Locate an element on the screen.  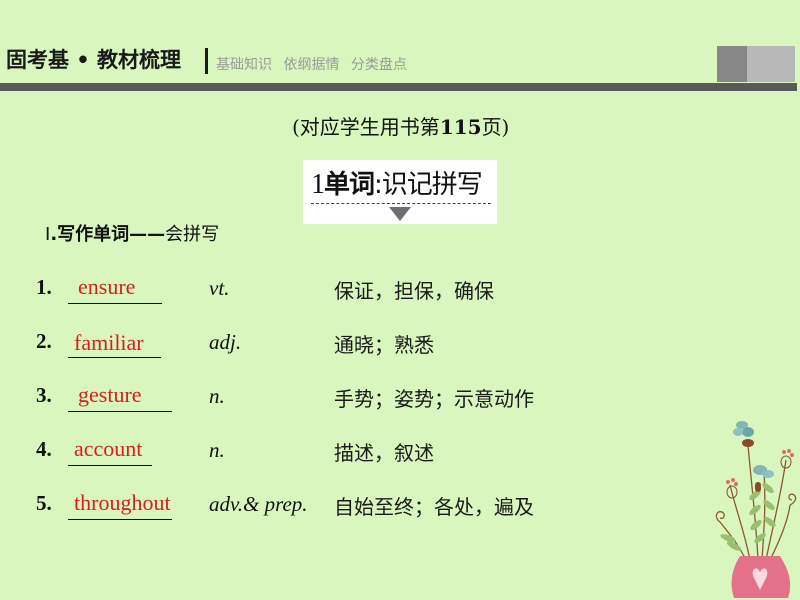
word-answer: gesture is located at coordinates (110, 394).